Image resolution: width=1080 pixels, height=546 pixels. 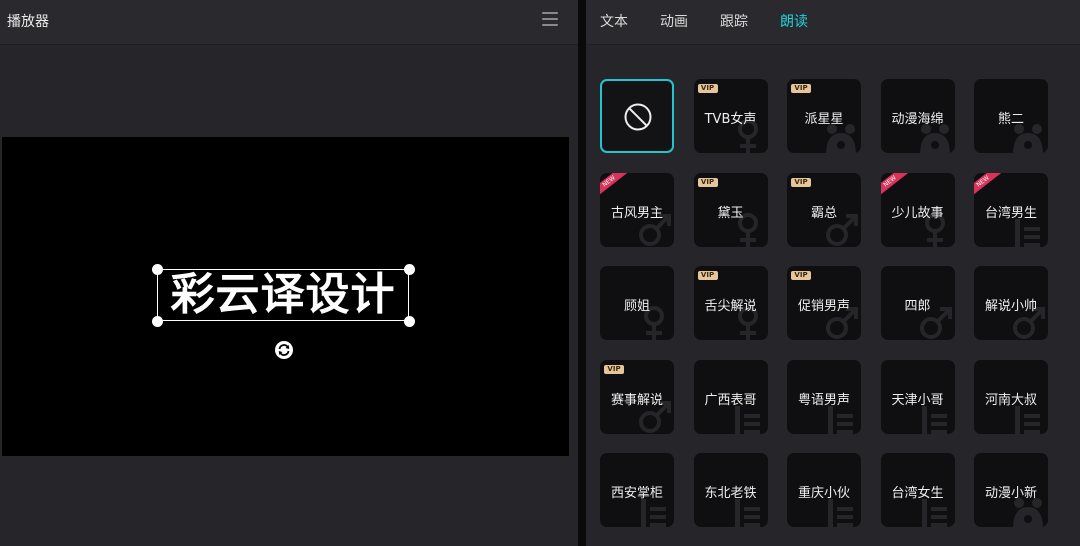 I want to click on voice-card-label: 赛事解说, so click(x=636, y=400).